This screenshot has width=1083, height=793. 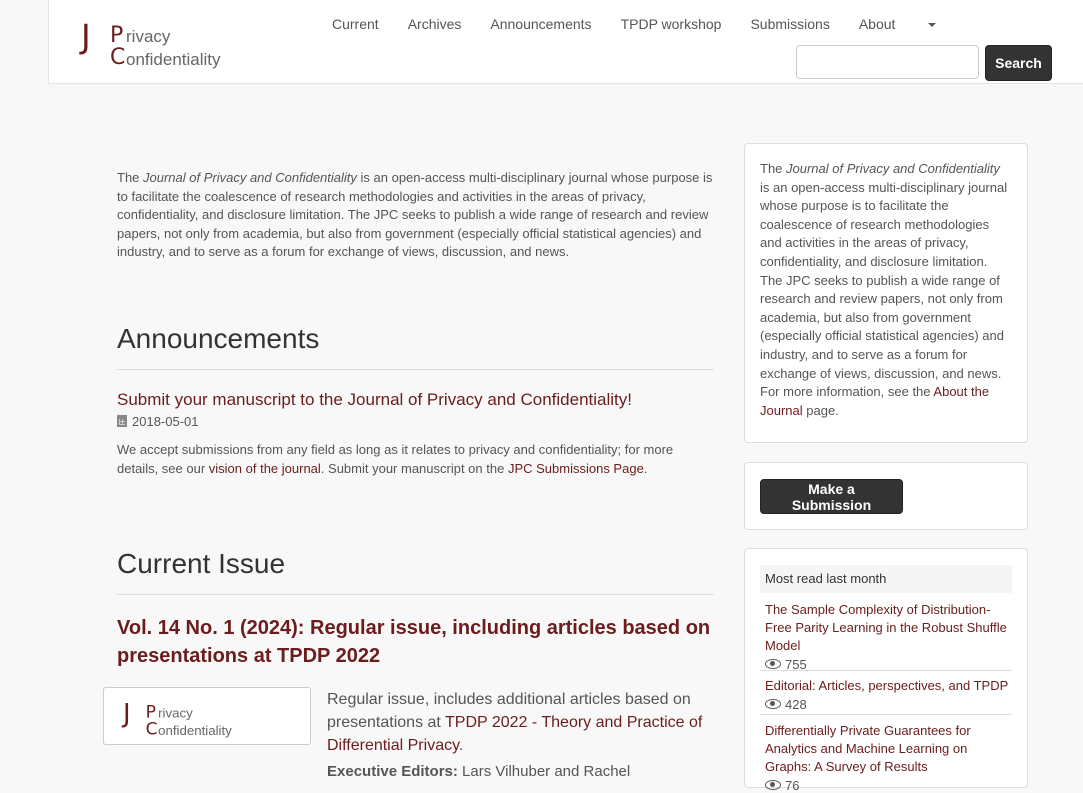 What do you see at coordinates (893, 168) in the screenshot?
I see `side-journal-name: Journal of Privacy and Confidentiality` at bounding box center [893, 168].